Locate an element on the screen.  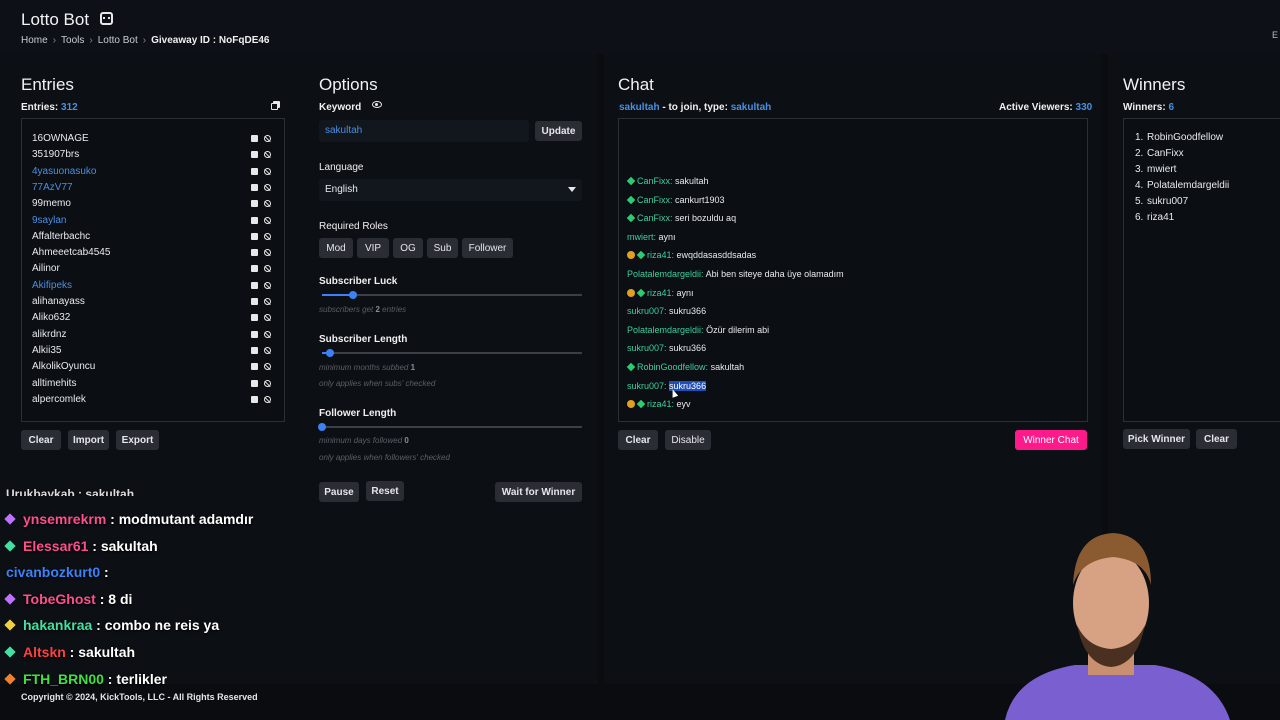
edge-button: E is located at coordinates (1275, 35).